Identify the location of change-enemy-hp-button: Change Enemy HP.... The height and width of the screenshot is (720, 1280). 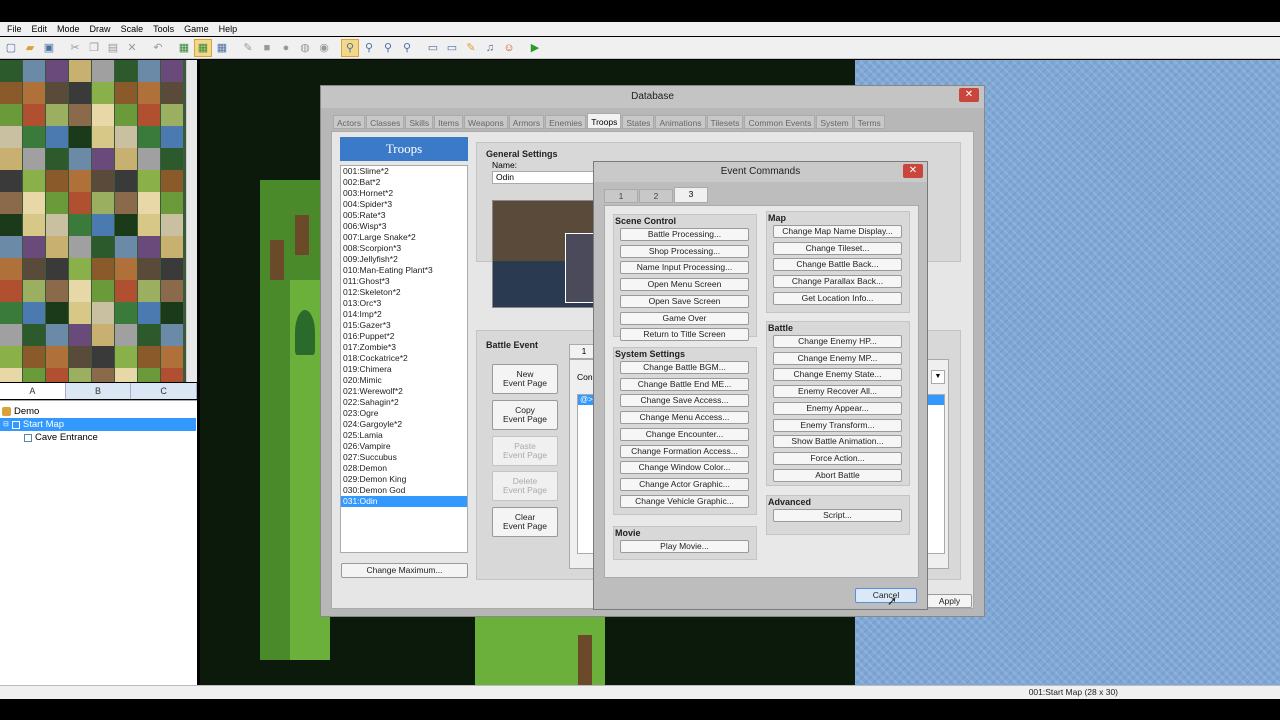
(837, 341).